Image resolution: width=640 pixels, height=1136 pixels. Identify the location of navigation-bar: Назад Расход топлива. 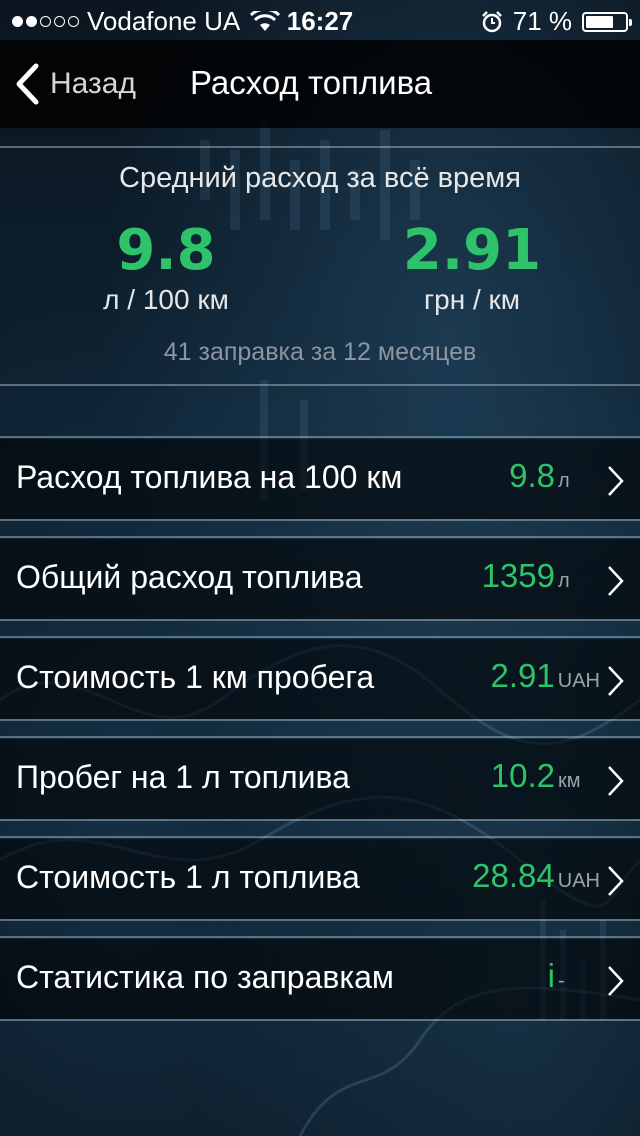
(320, 84).